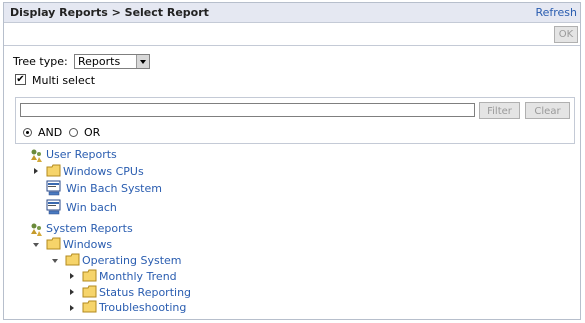 The image size is (585, 323). Describe the element at coordinates (499, 110) in the screenshot. I see `filter-button: Filter` at that location.